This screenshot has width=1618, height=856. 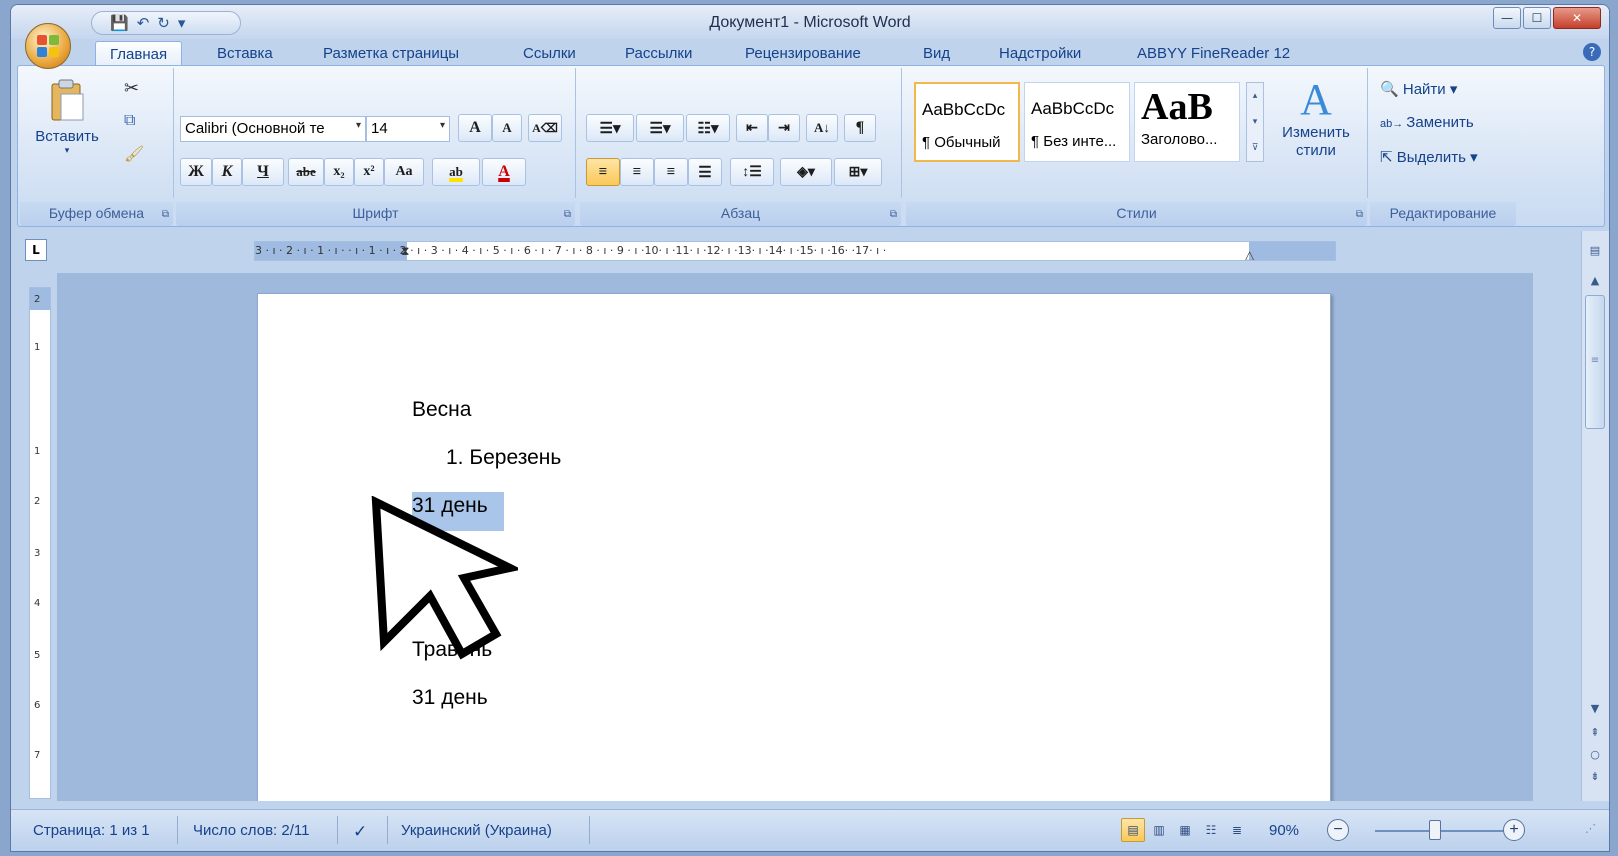 I want to click on indent-marker-icon: ⧗, so click(x=405, y=251).